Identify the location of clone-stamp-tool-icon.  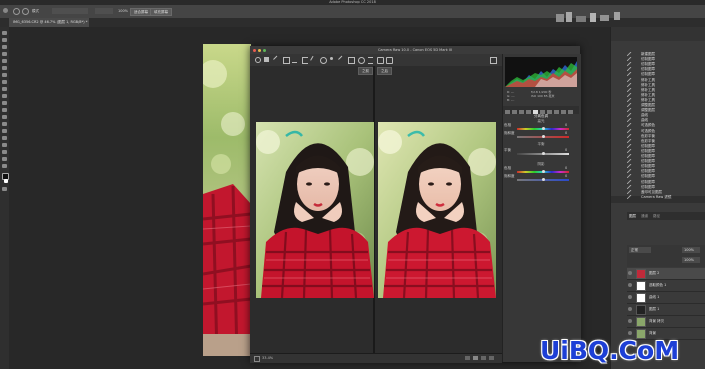
(4, 89).